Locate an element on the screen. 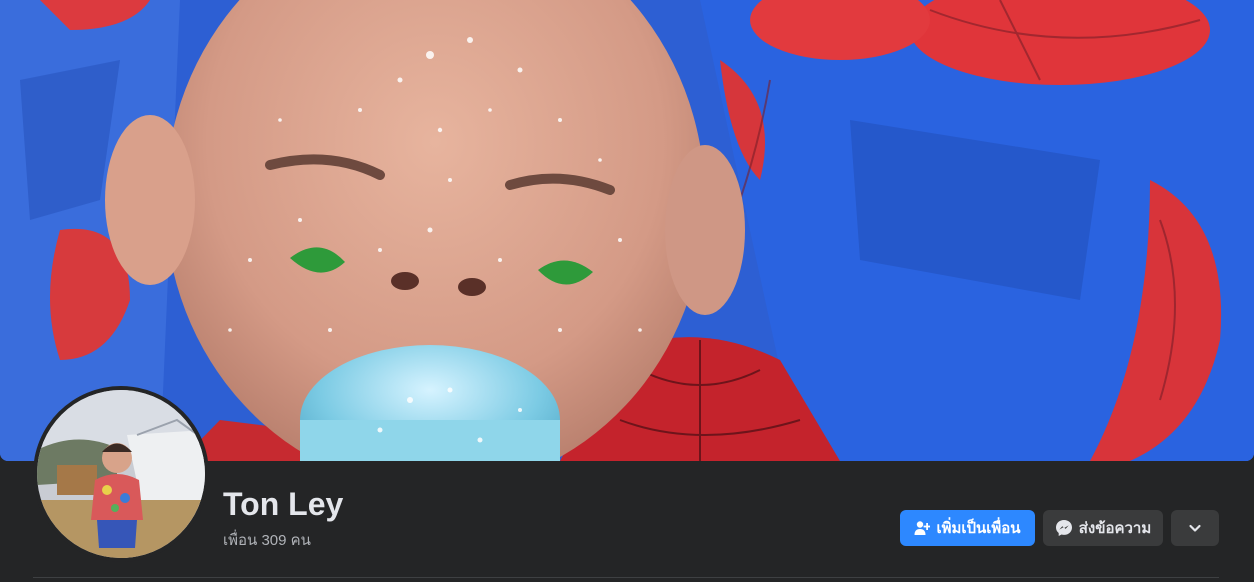 The height and width of the screenshot is (582, 1254). avatar-image is located at coordinates (121, 474).